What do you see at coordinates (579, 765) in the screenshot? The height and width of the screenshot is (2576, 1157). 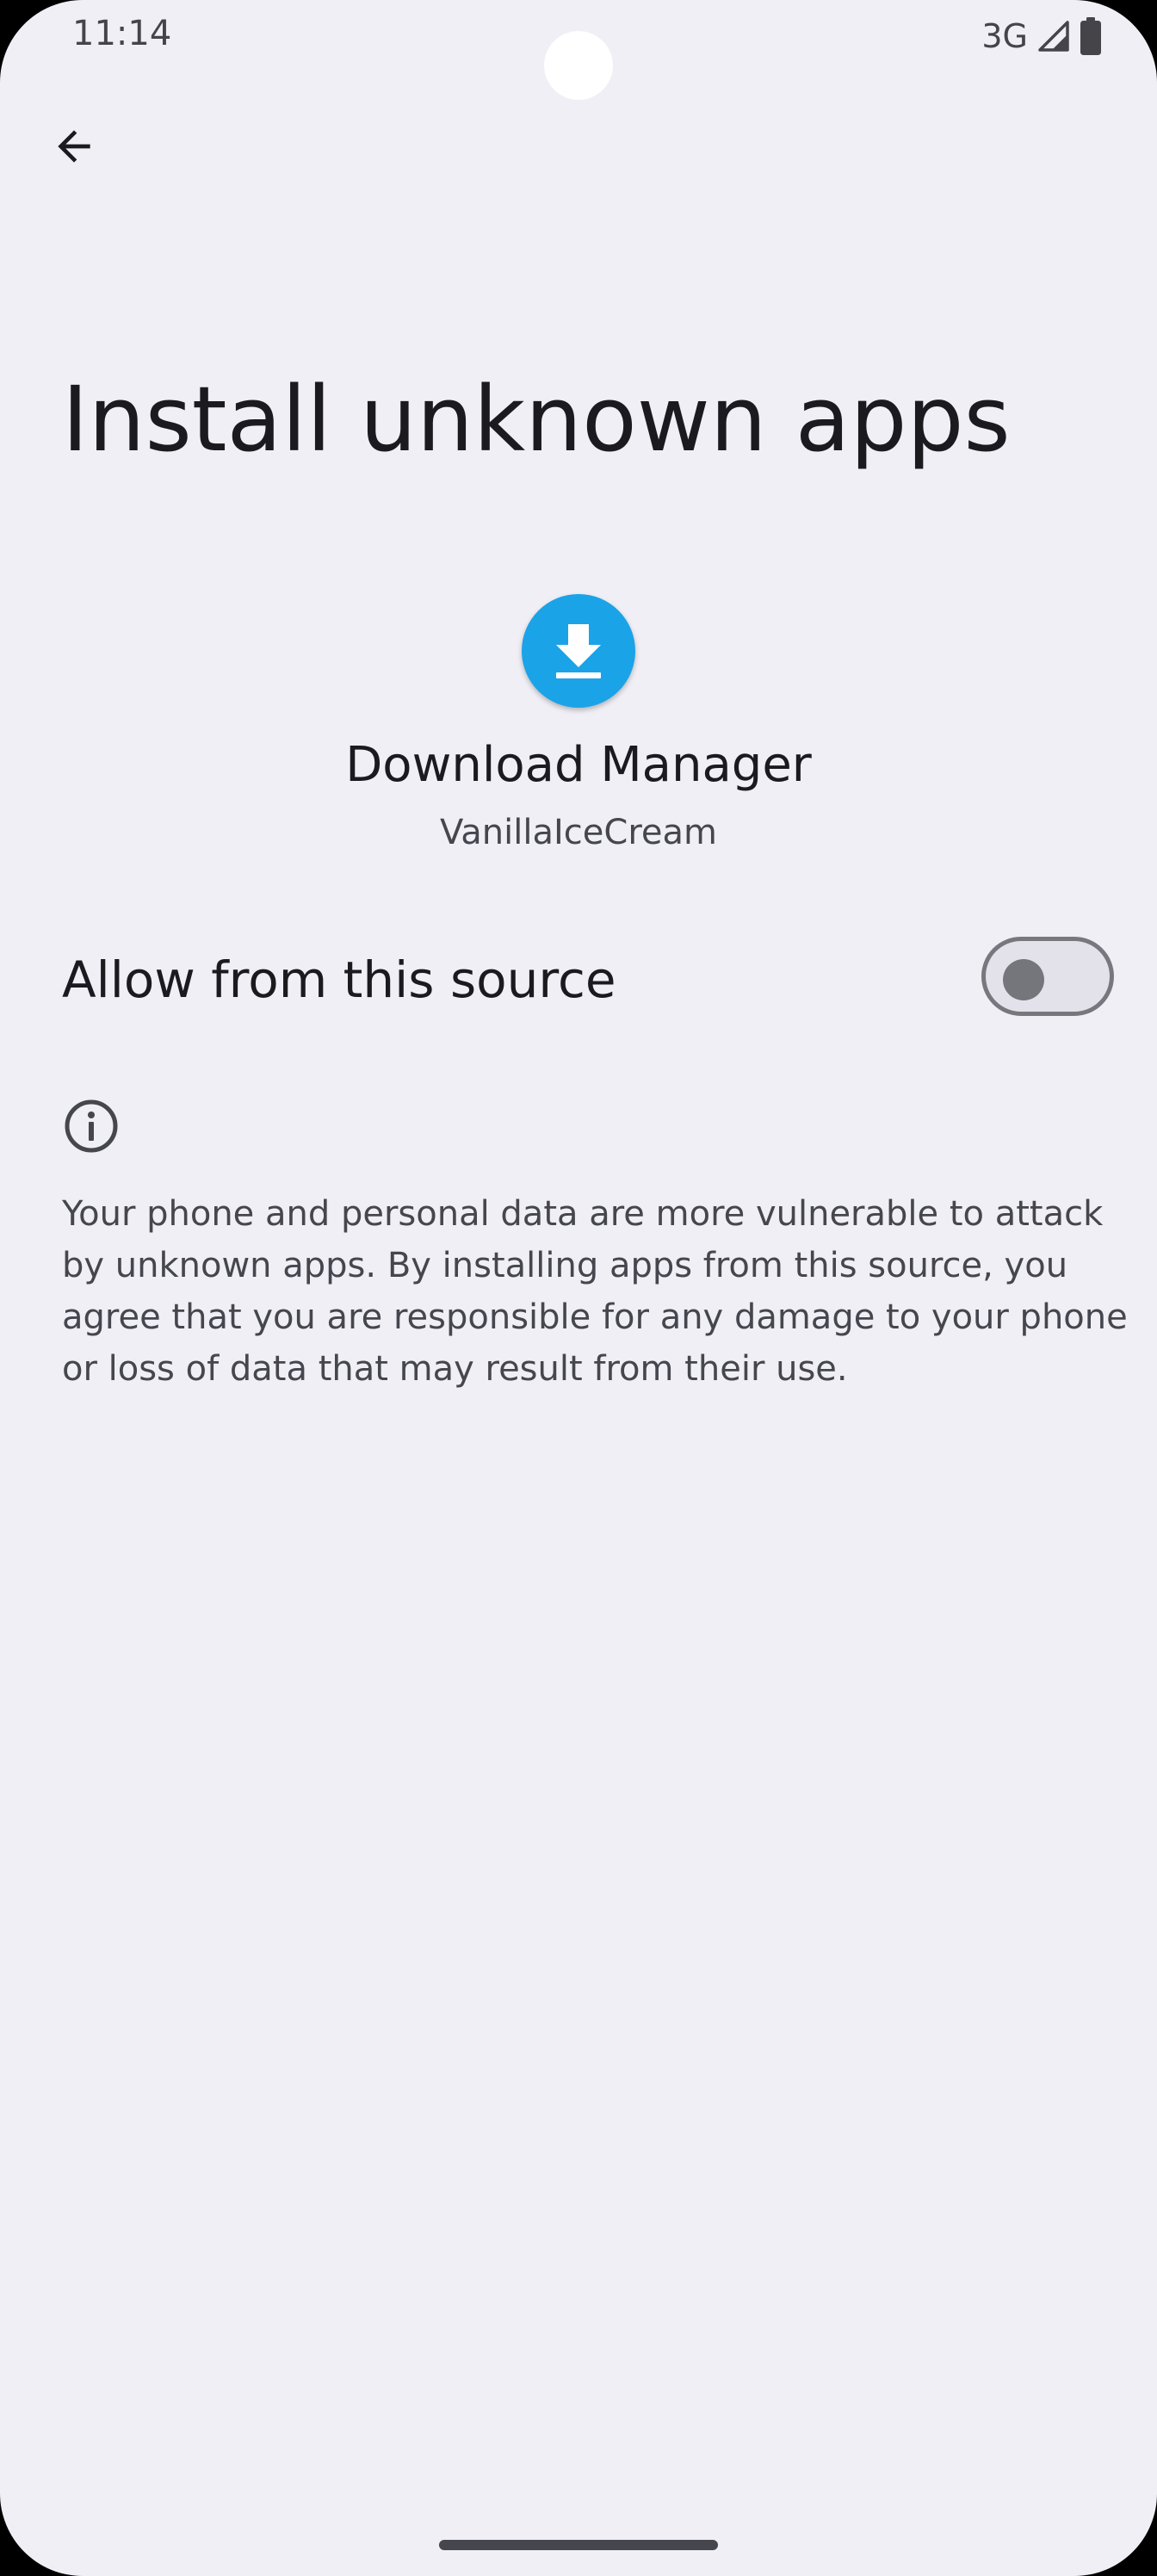 I see `app-name: Download Manager` at bounding box center [579, 765].